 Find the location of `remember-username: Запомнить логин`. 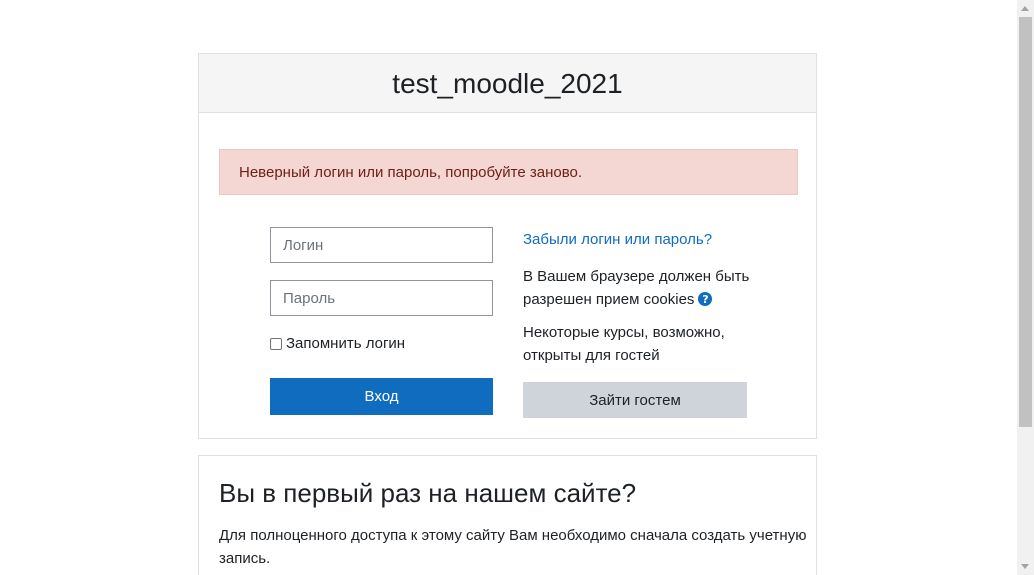

remember-username: Запомнить логин is located at coordinates (337, 343).